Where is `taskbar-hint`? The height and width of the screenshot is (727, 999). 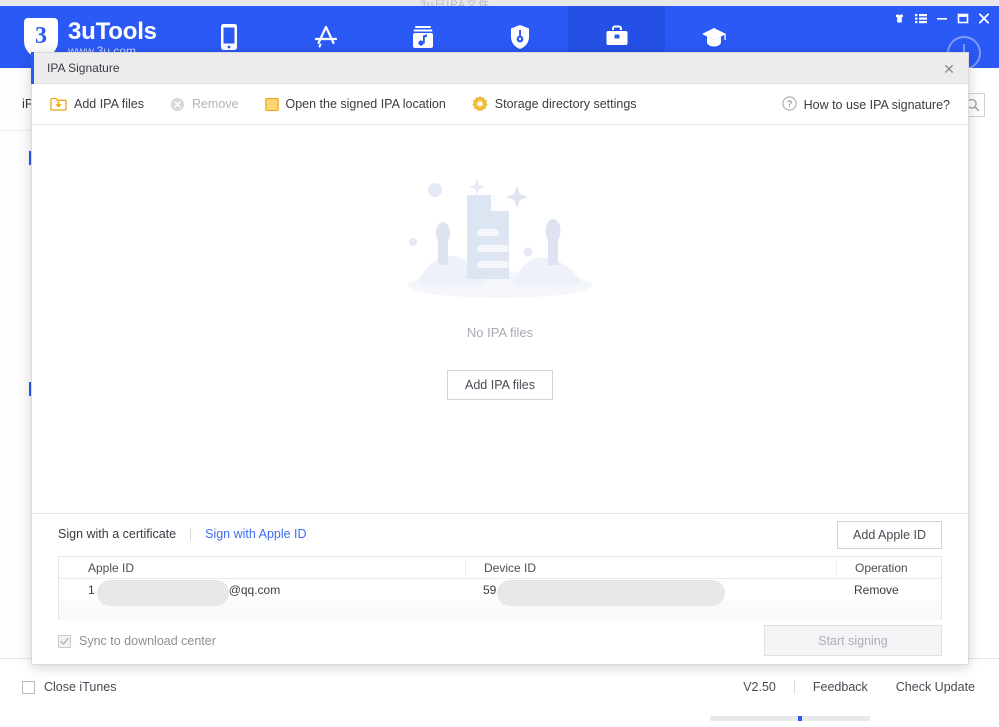 taskbar-hint is located at coordinates (790, 718).